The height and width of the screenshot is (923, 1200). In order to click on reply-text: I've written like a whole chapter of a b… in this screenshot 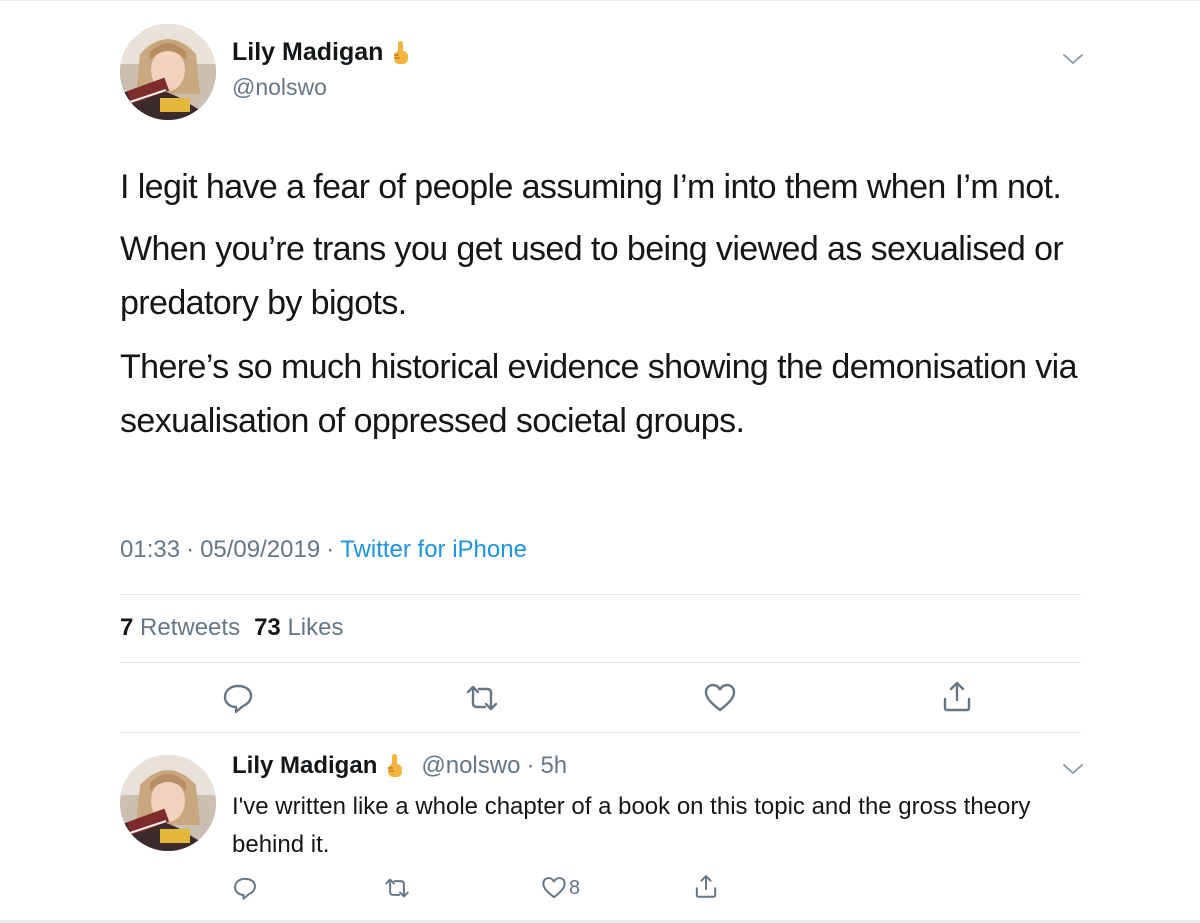, I will do `click(631, 825)`.